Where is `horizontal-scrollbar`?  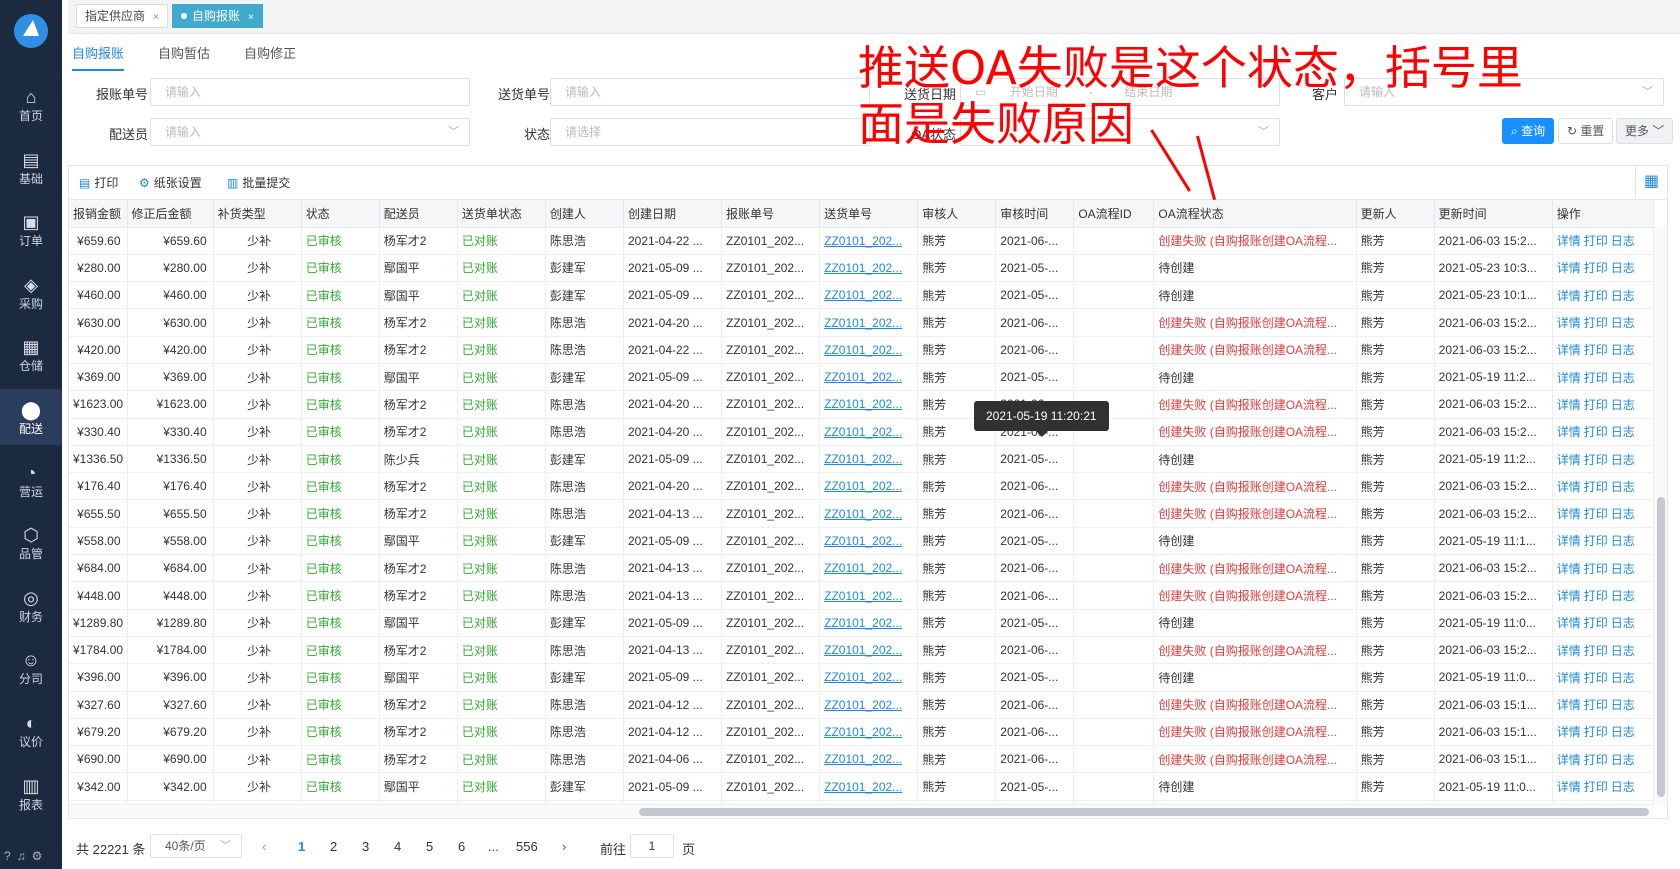
horizontal-scrollbar is located at coordinates (861, 811).